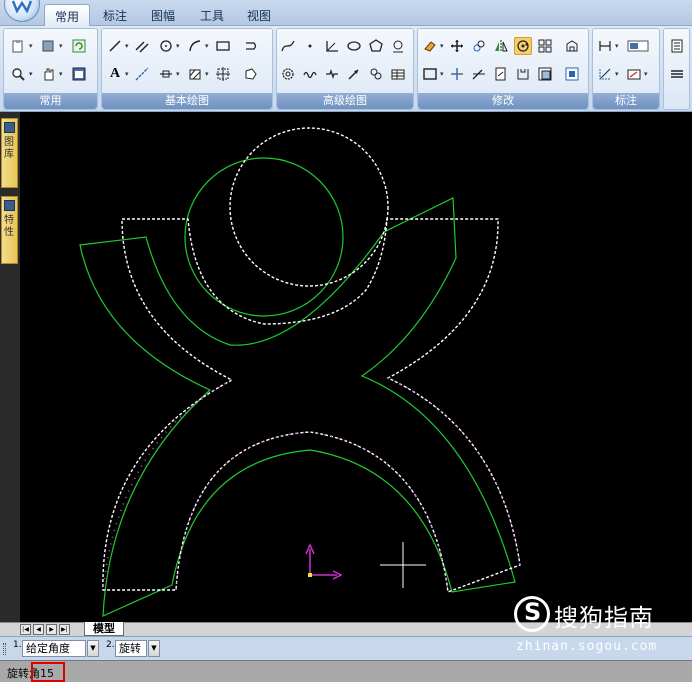 The width and height of the screenshot is (692, 682). What do you see at coordinates (128, 74) in the screenshot?
I see `text-dropdown-icon: ▾` at bounding box center [128, 74].